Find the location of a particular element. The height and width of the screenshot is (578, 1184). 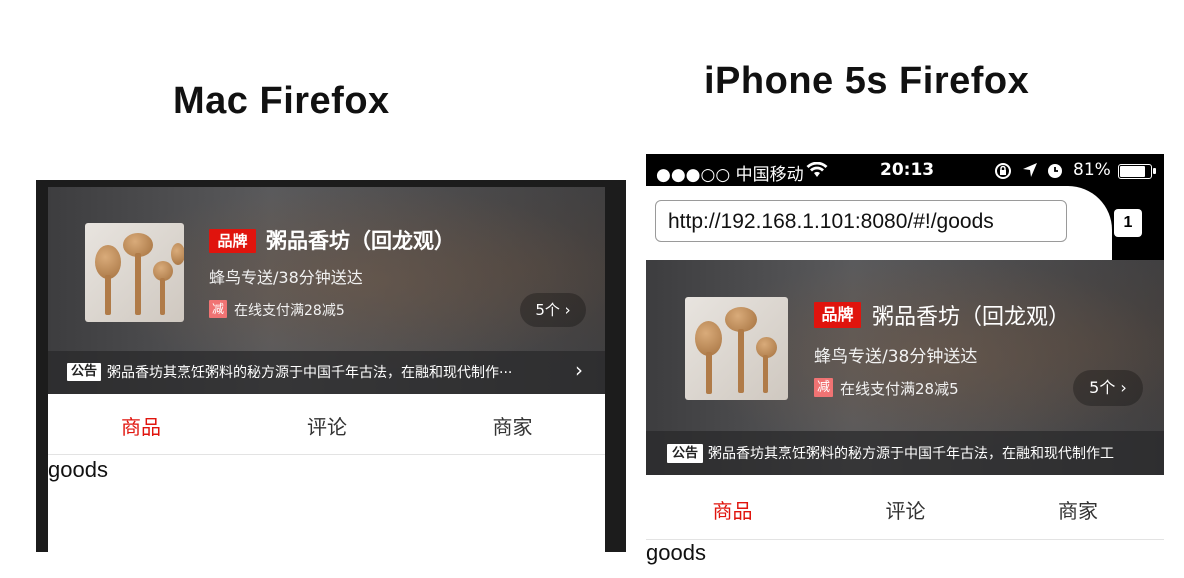

alarm-icon is located at coordinates (1055, 171).